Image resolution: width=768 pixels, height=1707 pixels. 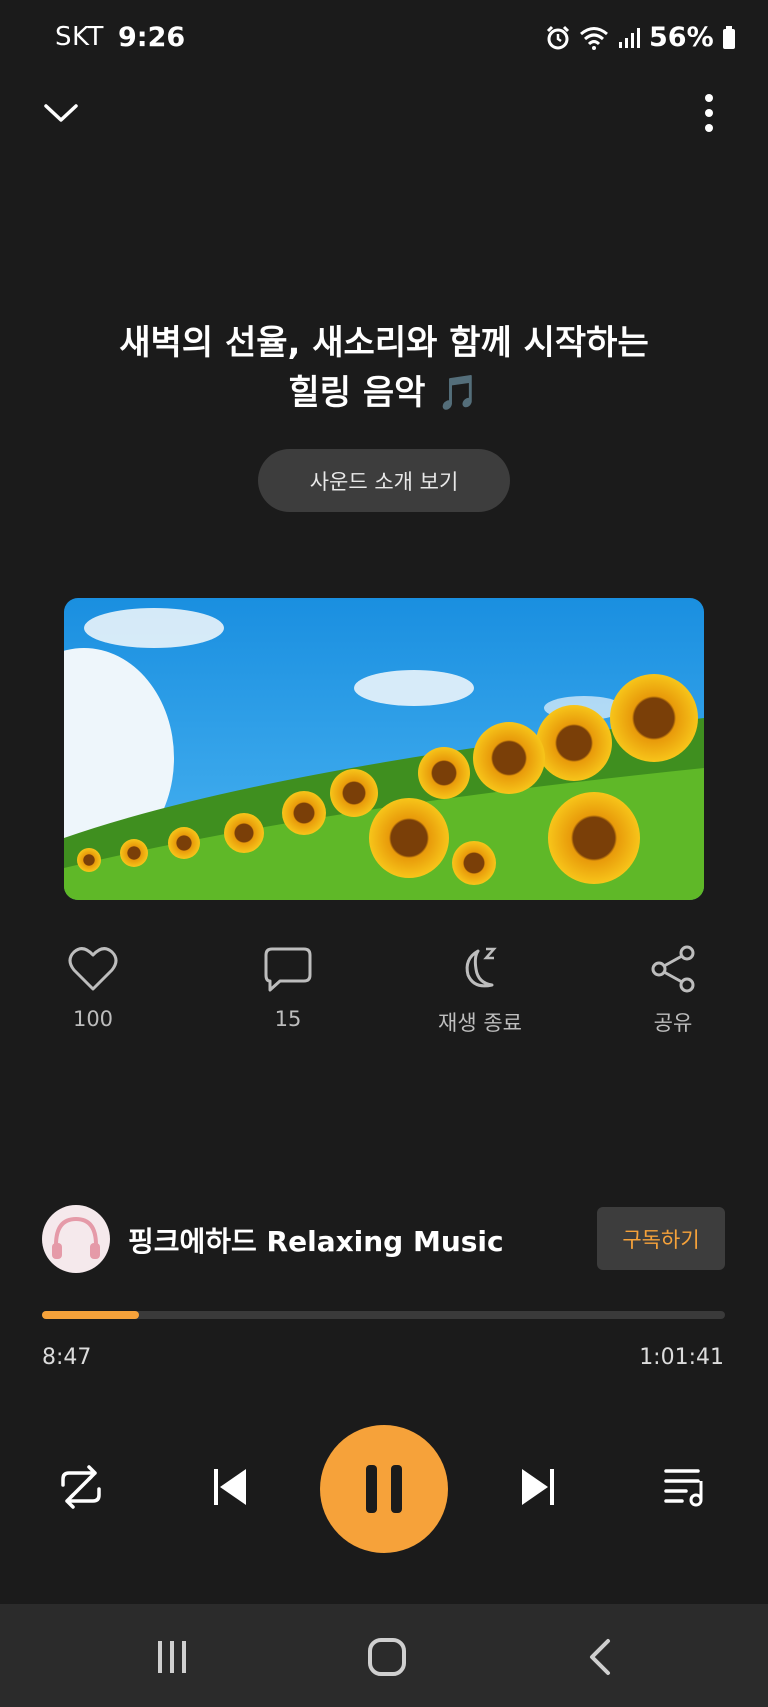 What do you see at coordinates (673, 995) in the screenshot?
I see `share-button: 공유` at bounding box center [673, 995].